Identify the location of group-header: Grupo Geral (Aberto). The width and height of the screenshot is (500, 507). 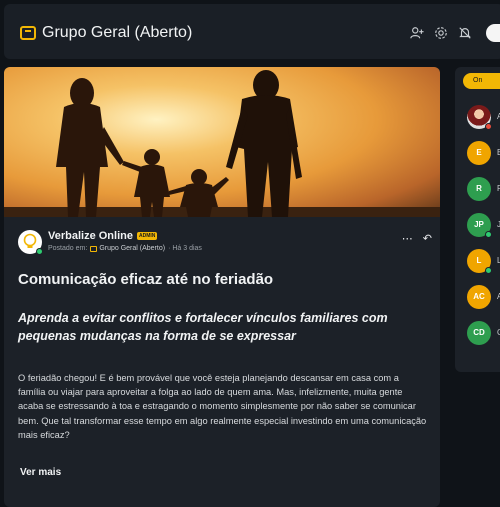
(252, 31).